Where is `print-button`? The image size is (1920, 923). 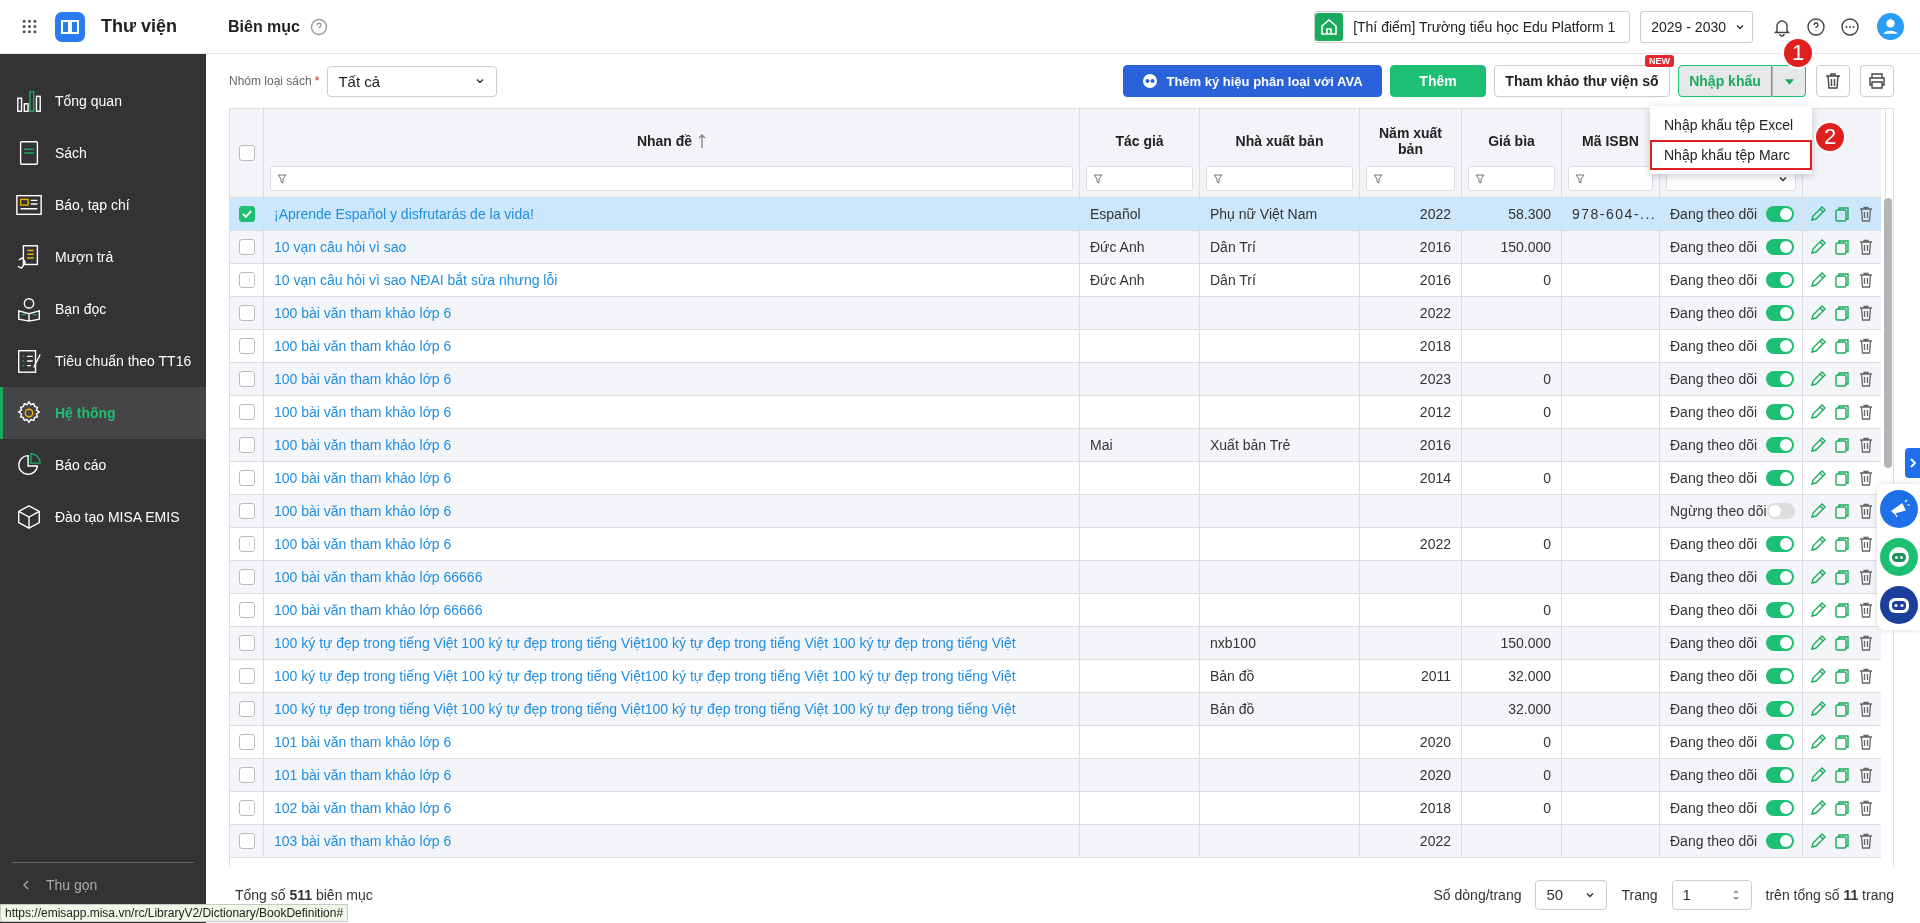 print-button is located at coordinates (1877, 81).